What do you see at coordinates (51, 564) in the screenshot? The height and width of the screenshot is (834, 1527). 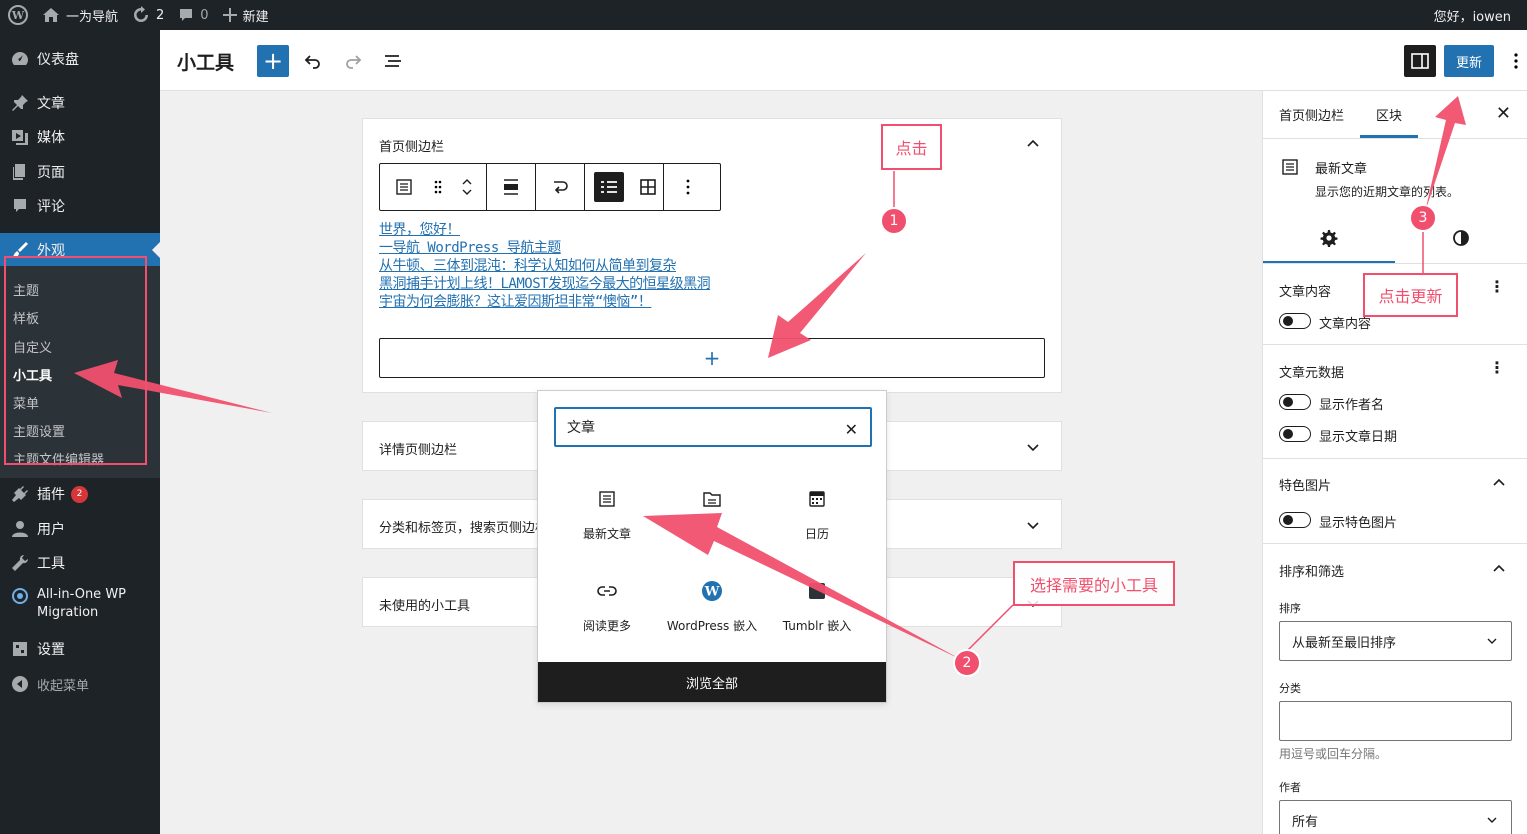 I see `menu-label: 工具` at bounding box center [51, 564].